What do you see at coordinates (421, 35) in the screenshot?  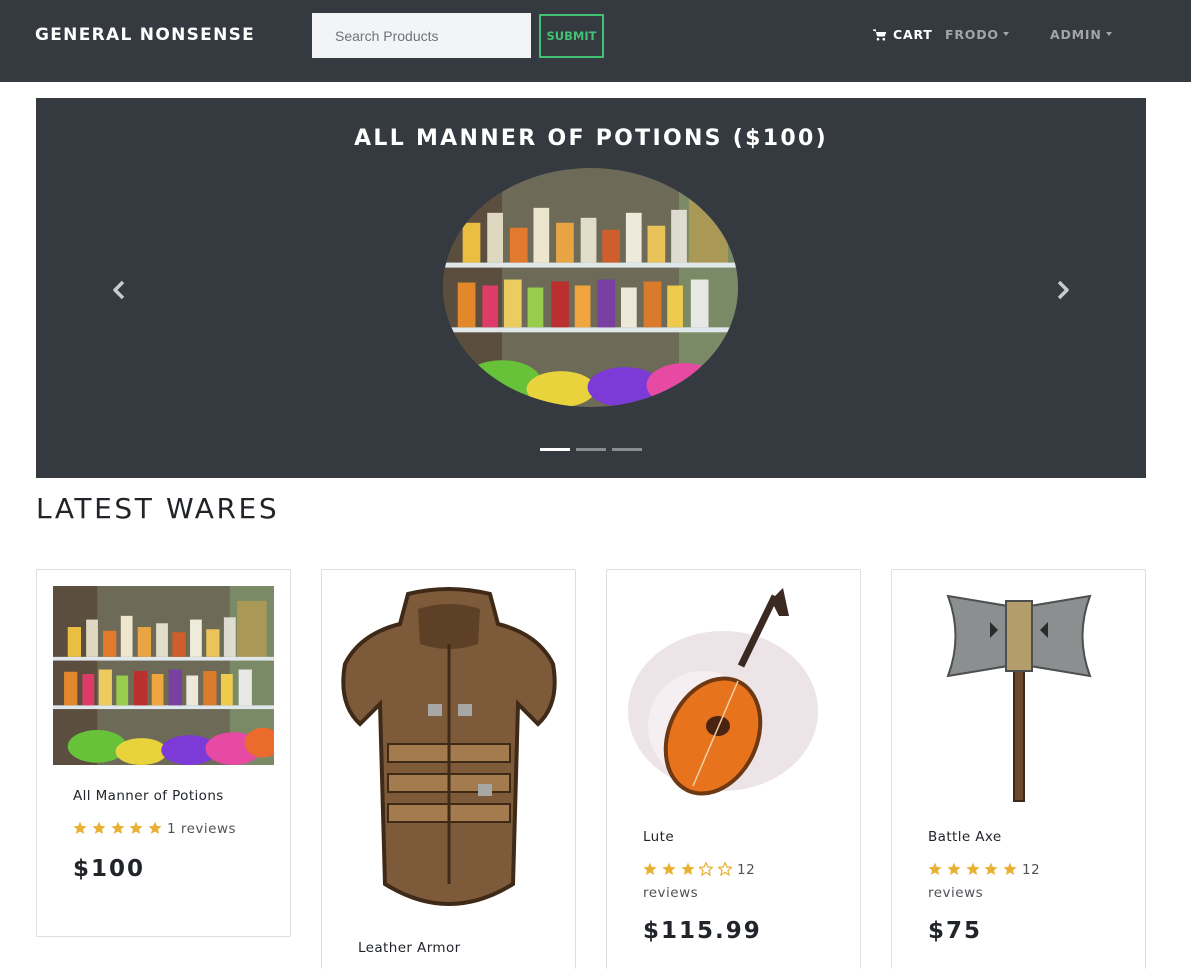 I see `search-input` at bounding box center [421, 35].